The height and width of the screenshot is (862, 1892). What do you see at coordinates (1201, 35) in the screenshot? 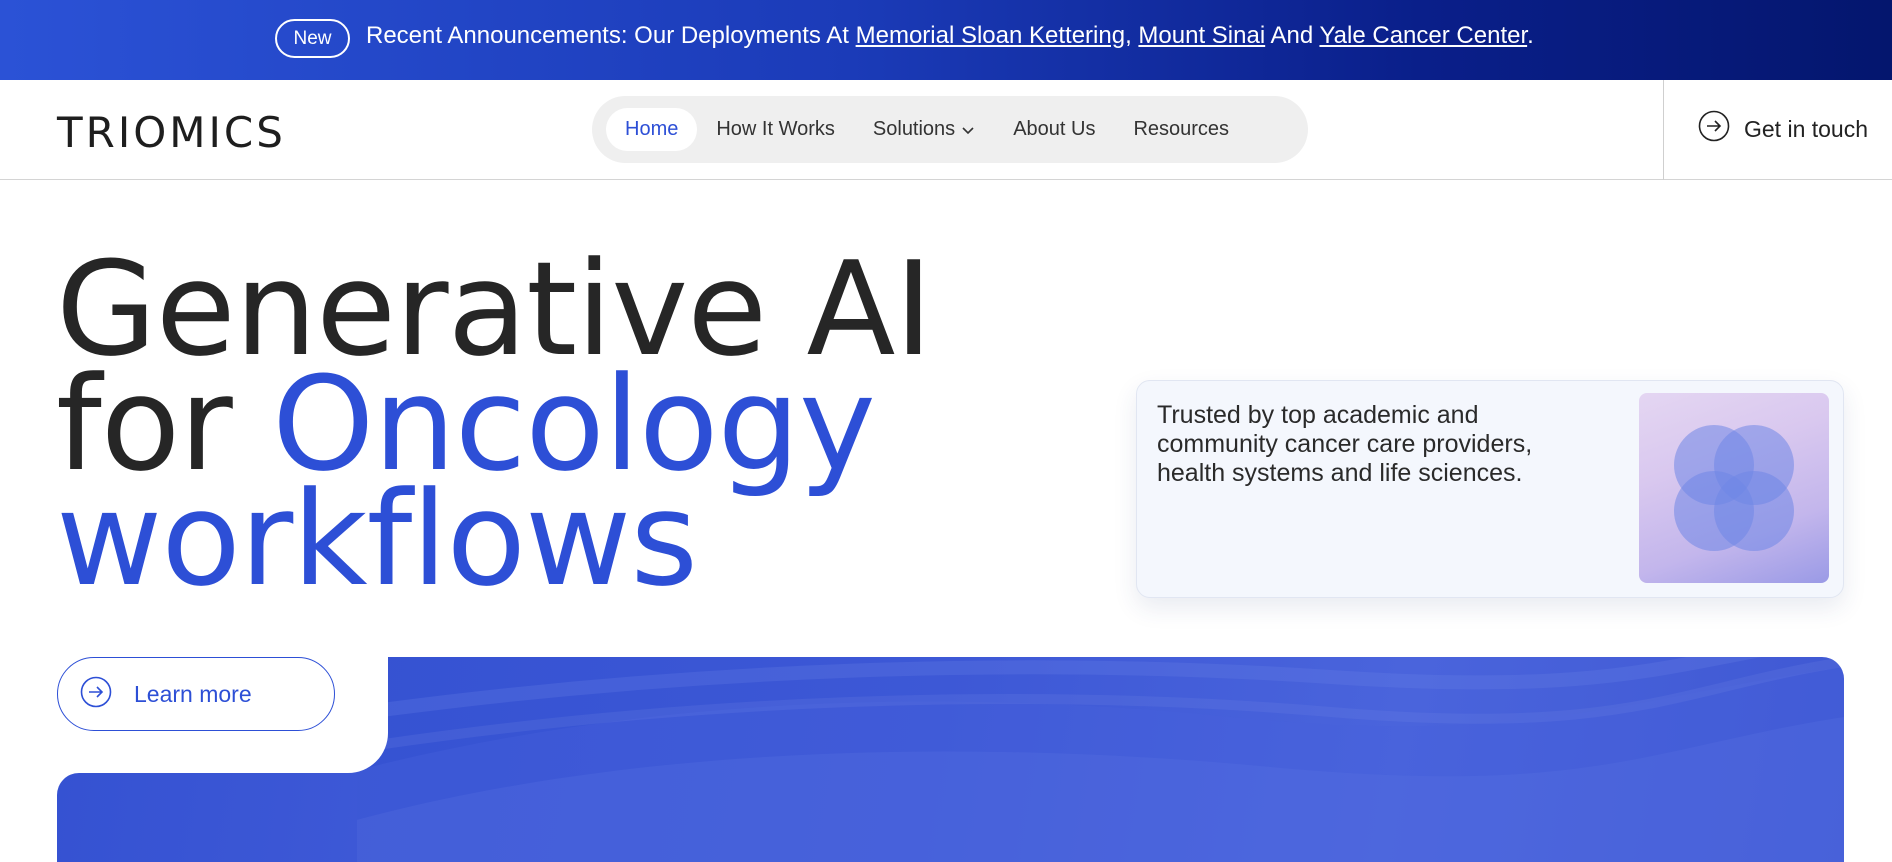
I see `link-mount-sinai: Mount Sinai` at bounding box center [1201, 35].